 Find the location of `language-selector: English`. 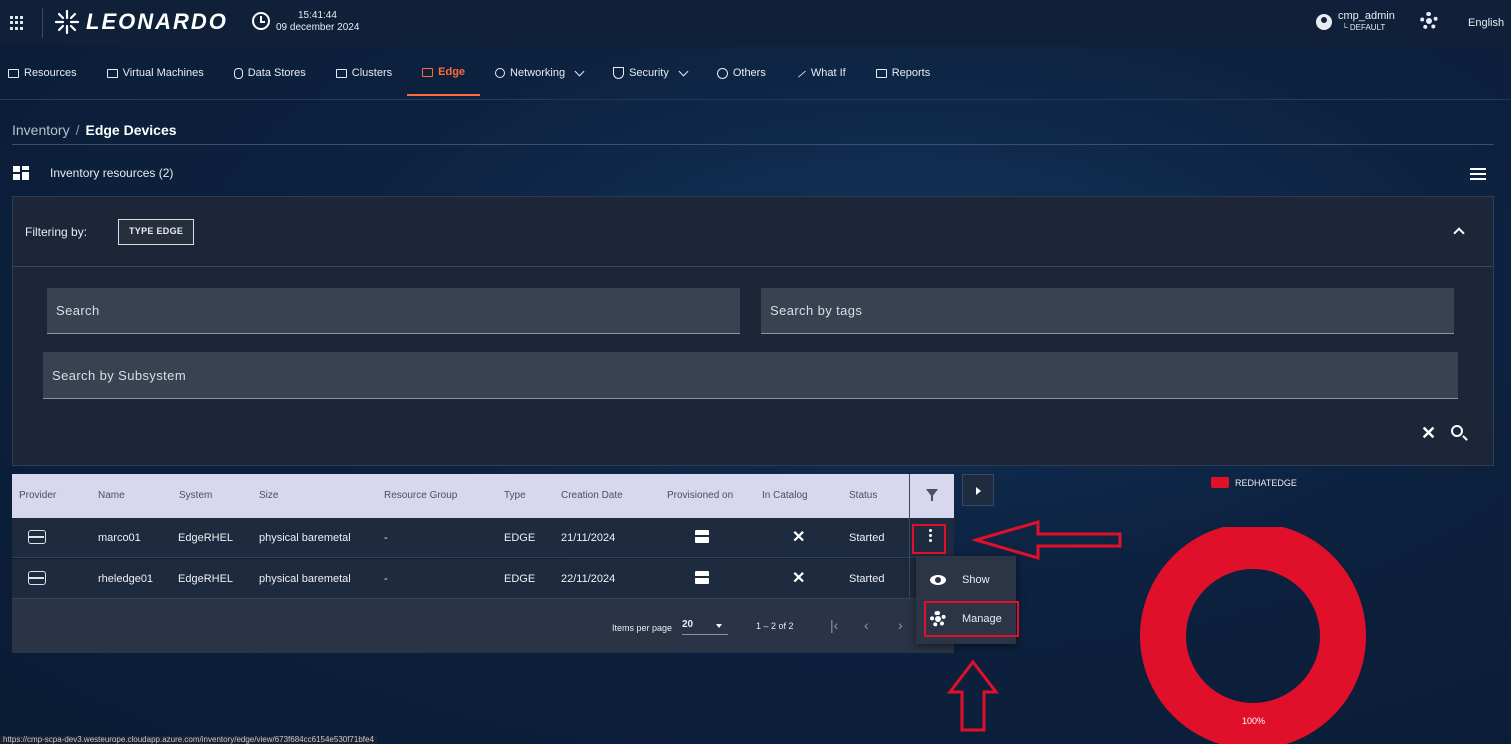

language-selector: English is located at coordinates (1486, 23).